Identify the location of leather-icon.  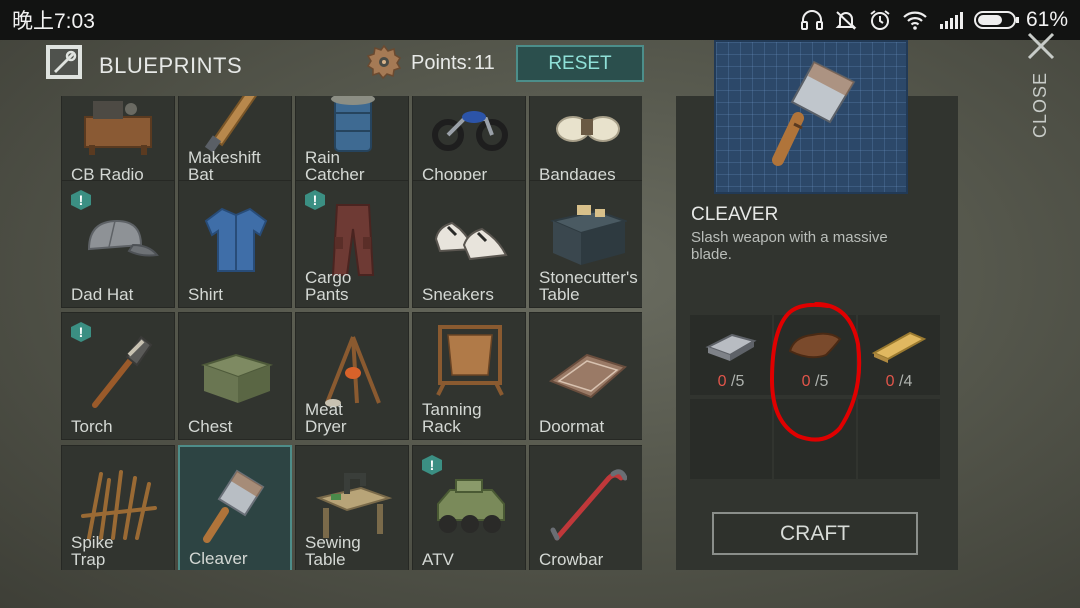
(815, 345).